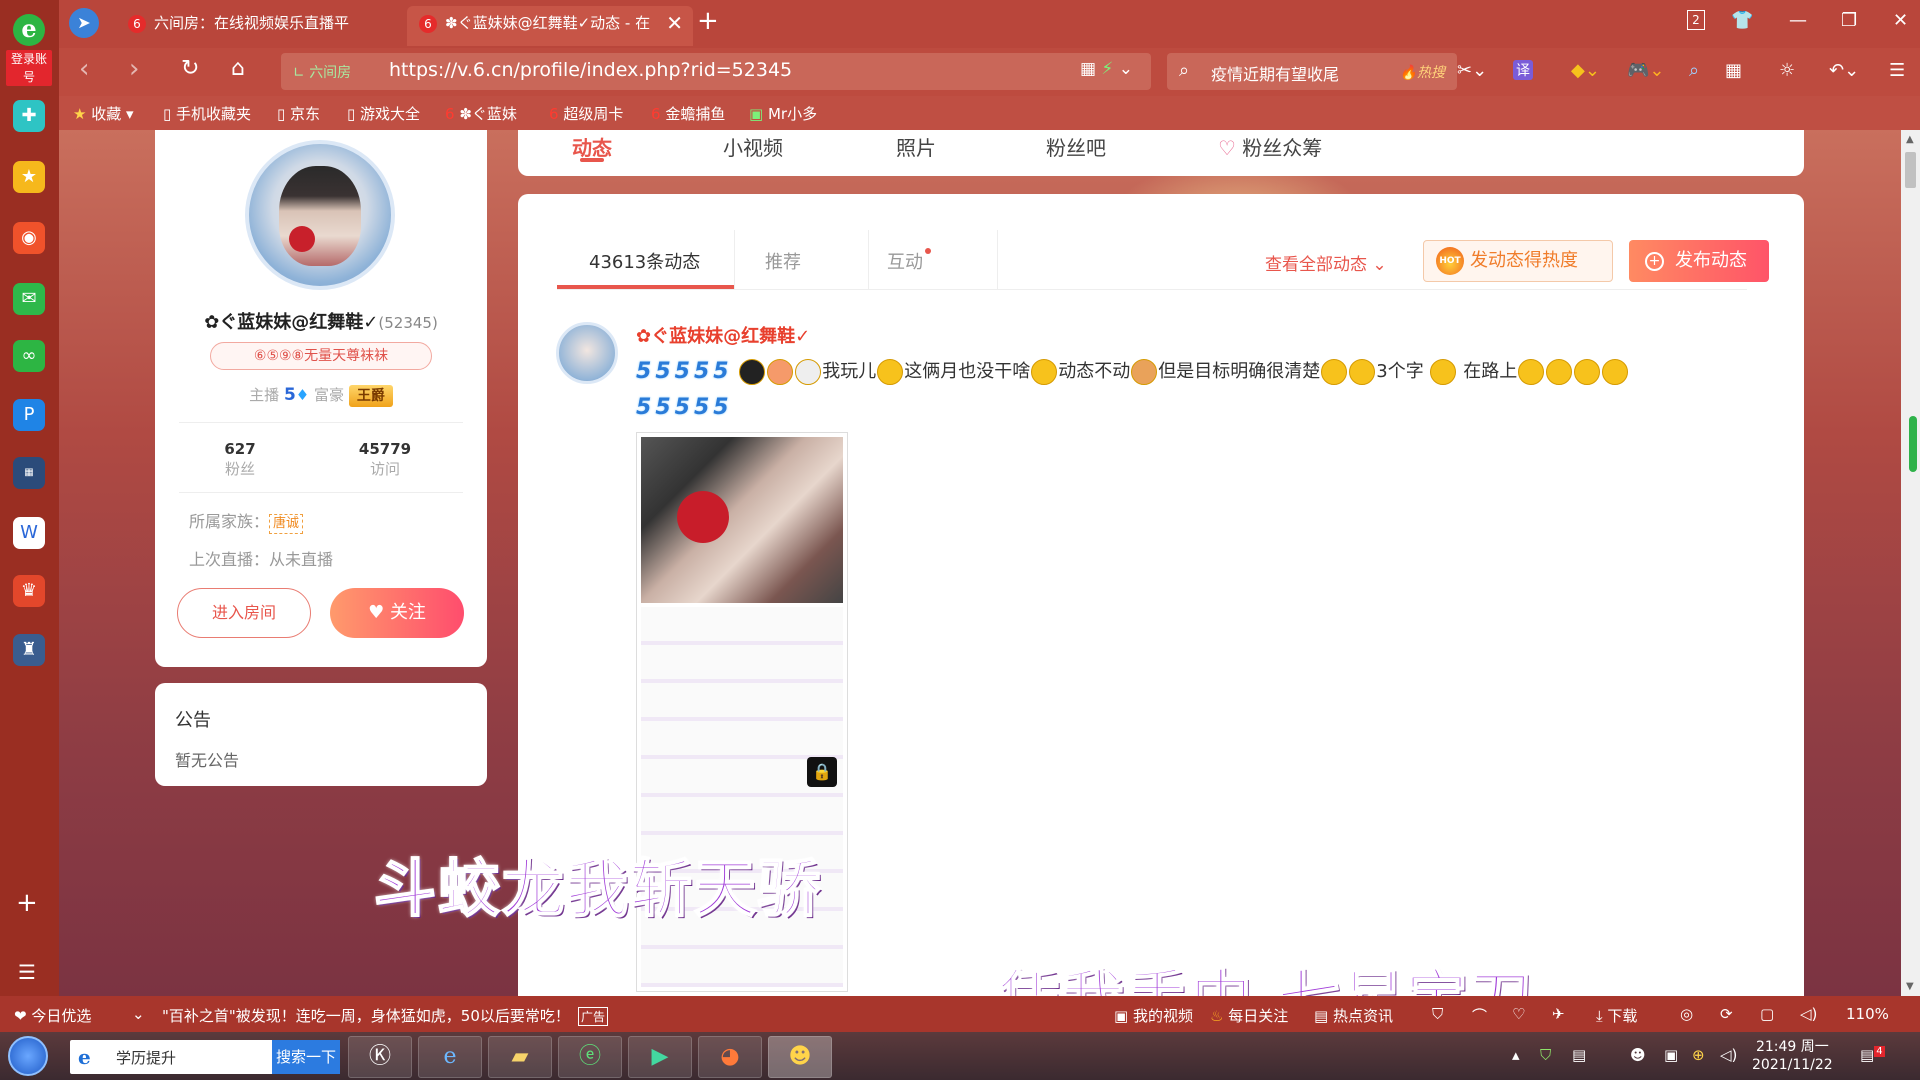 The width and height of the screenshot is (1920, 1080). Describe the element at coordinates (29, 356) in the screenshot. I see `sidebar-link-icon: ∞` at that location.